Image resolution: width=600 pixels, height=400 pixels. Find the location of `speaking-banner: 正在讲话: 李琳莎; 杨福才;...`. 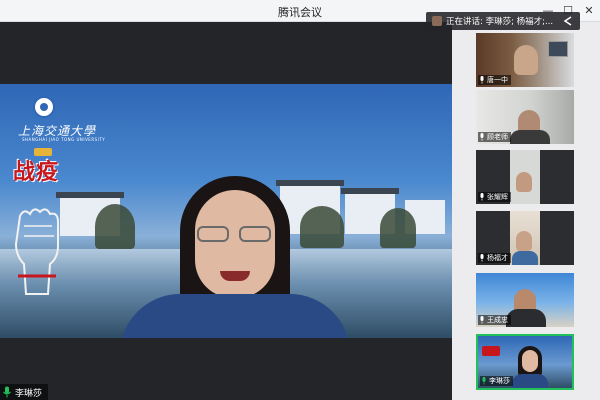

speaking-banner: 正在讲话: 李琳莎; 杨福才;... is located at coordinates (503, 21).